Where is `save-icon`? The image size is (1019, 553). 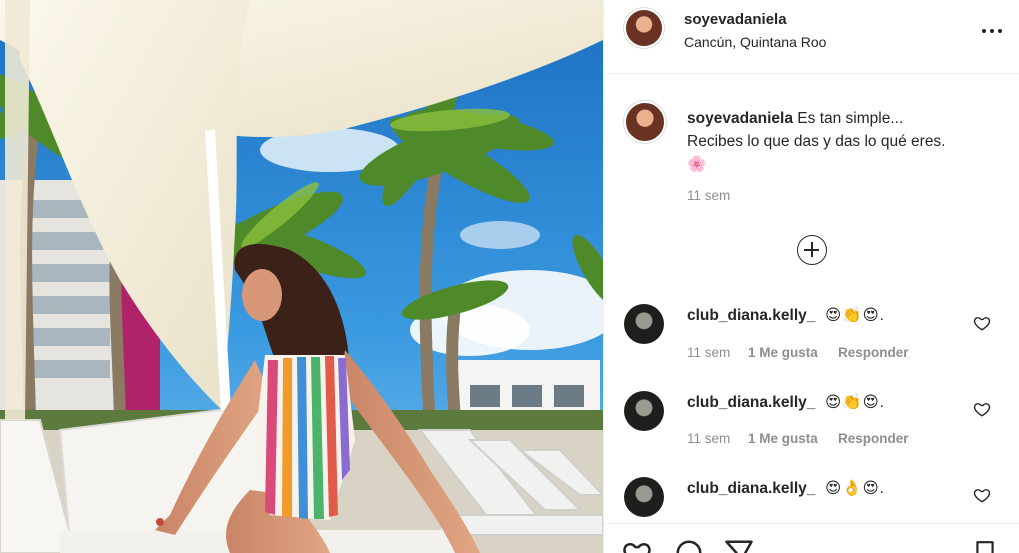
save-icon is located at coordinates (985, 545).